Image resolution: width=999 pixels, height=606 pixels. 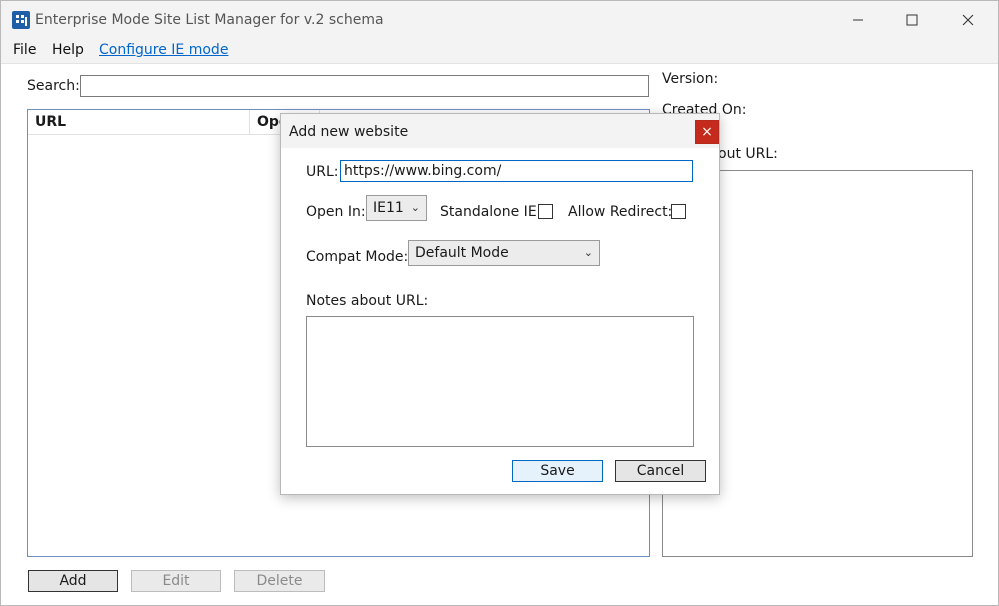 I want to click on minimize-button, so click(x=858, y=20).